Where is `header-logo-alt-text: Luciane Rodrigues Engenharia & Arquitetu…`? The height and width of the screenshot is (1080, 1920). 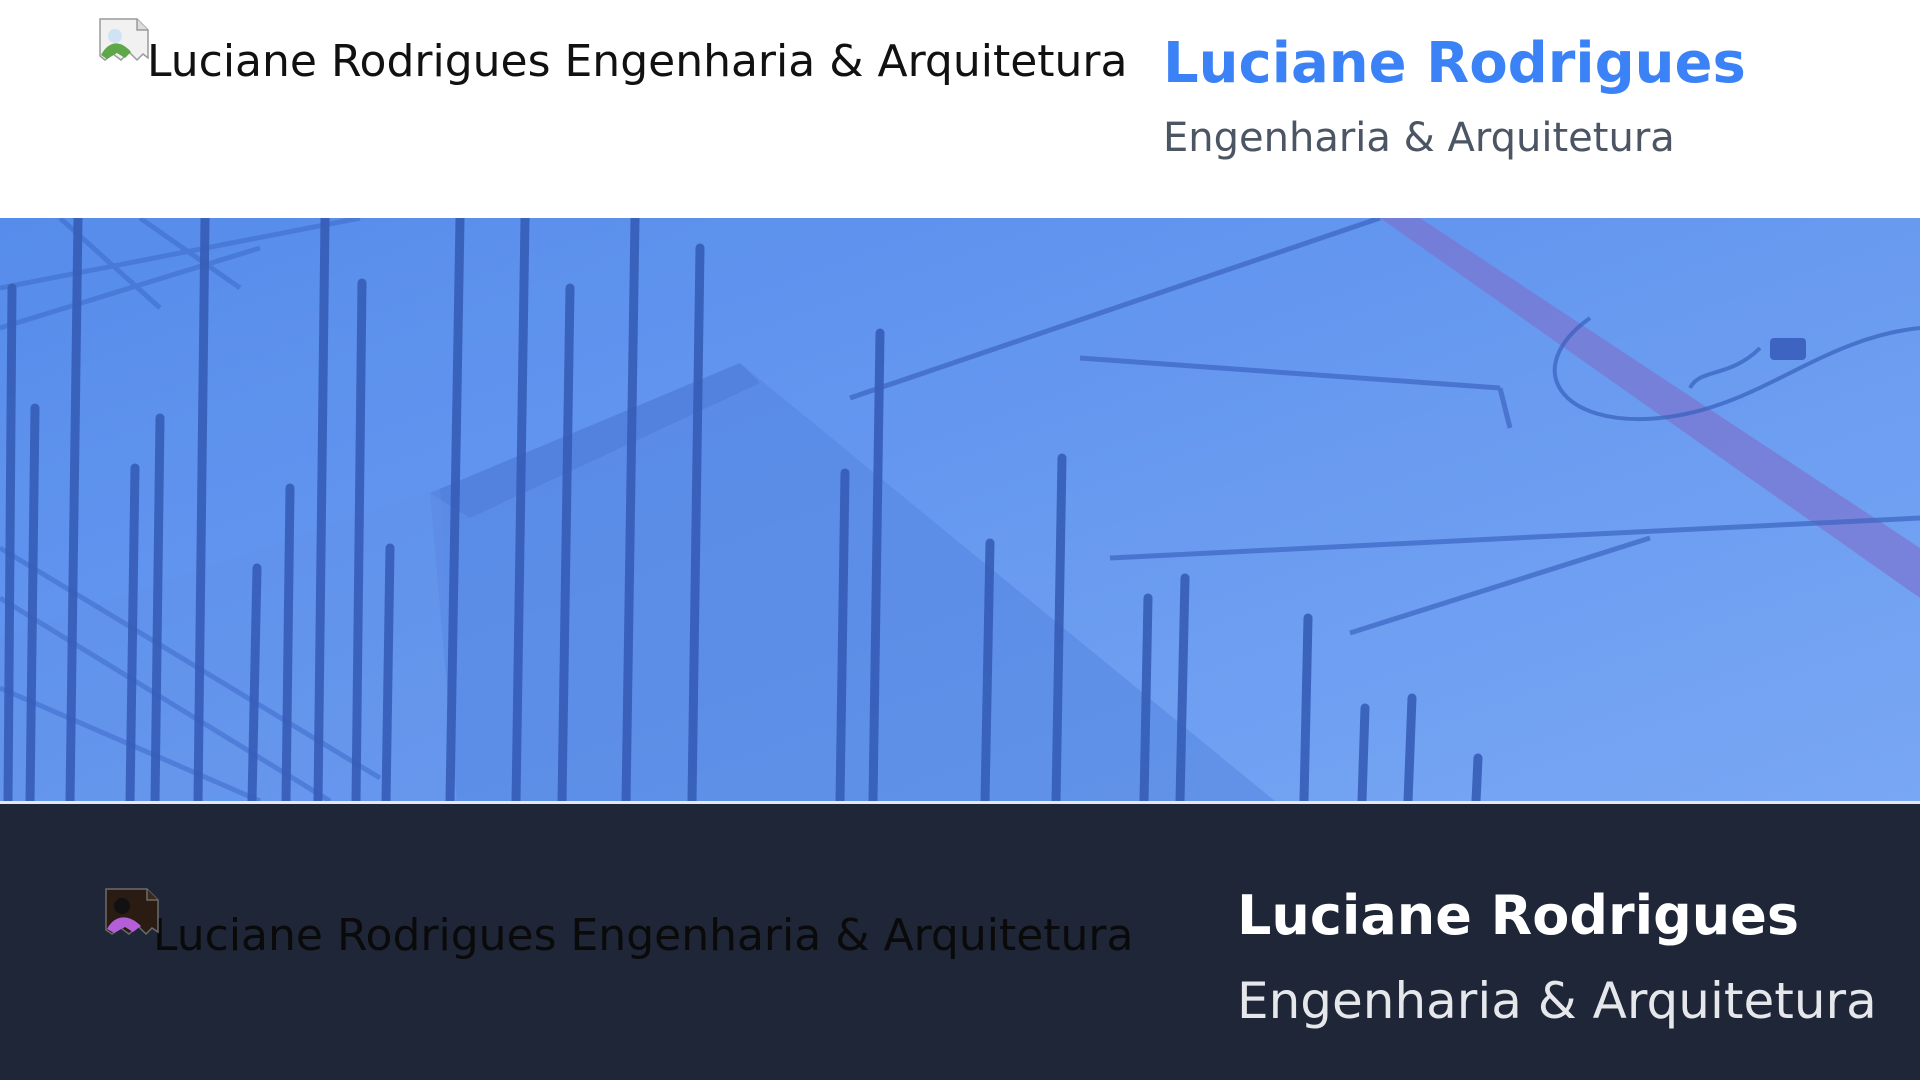
header-logo-alt-text: Luciane Rodrigues Engenharia & Arquitetu… is located at coordinates (637, 61).